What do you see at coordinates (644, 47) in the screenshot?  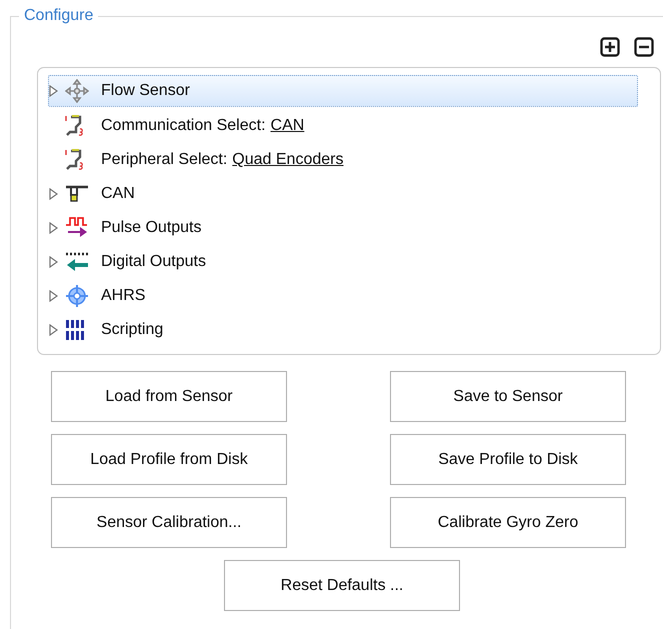 I see `collapse-all-icon` at bounding box center [644, 47].